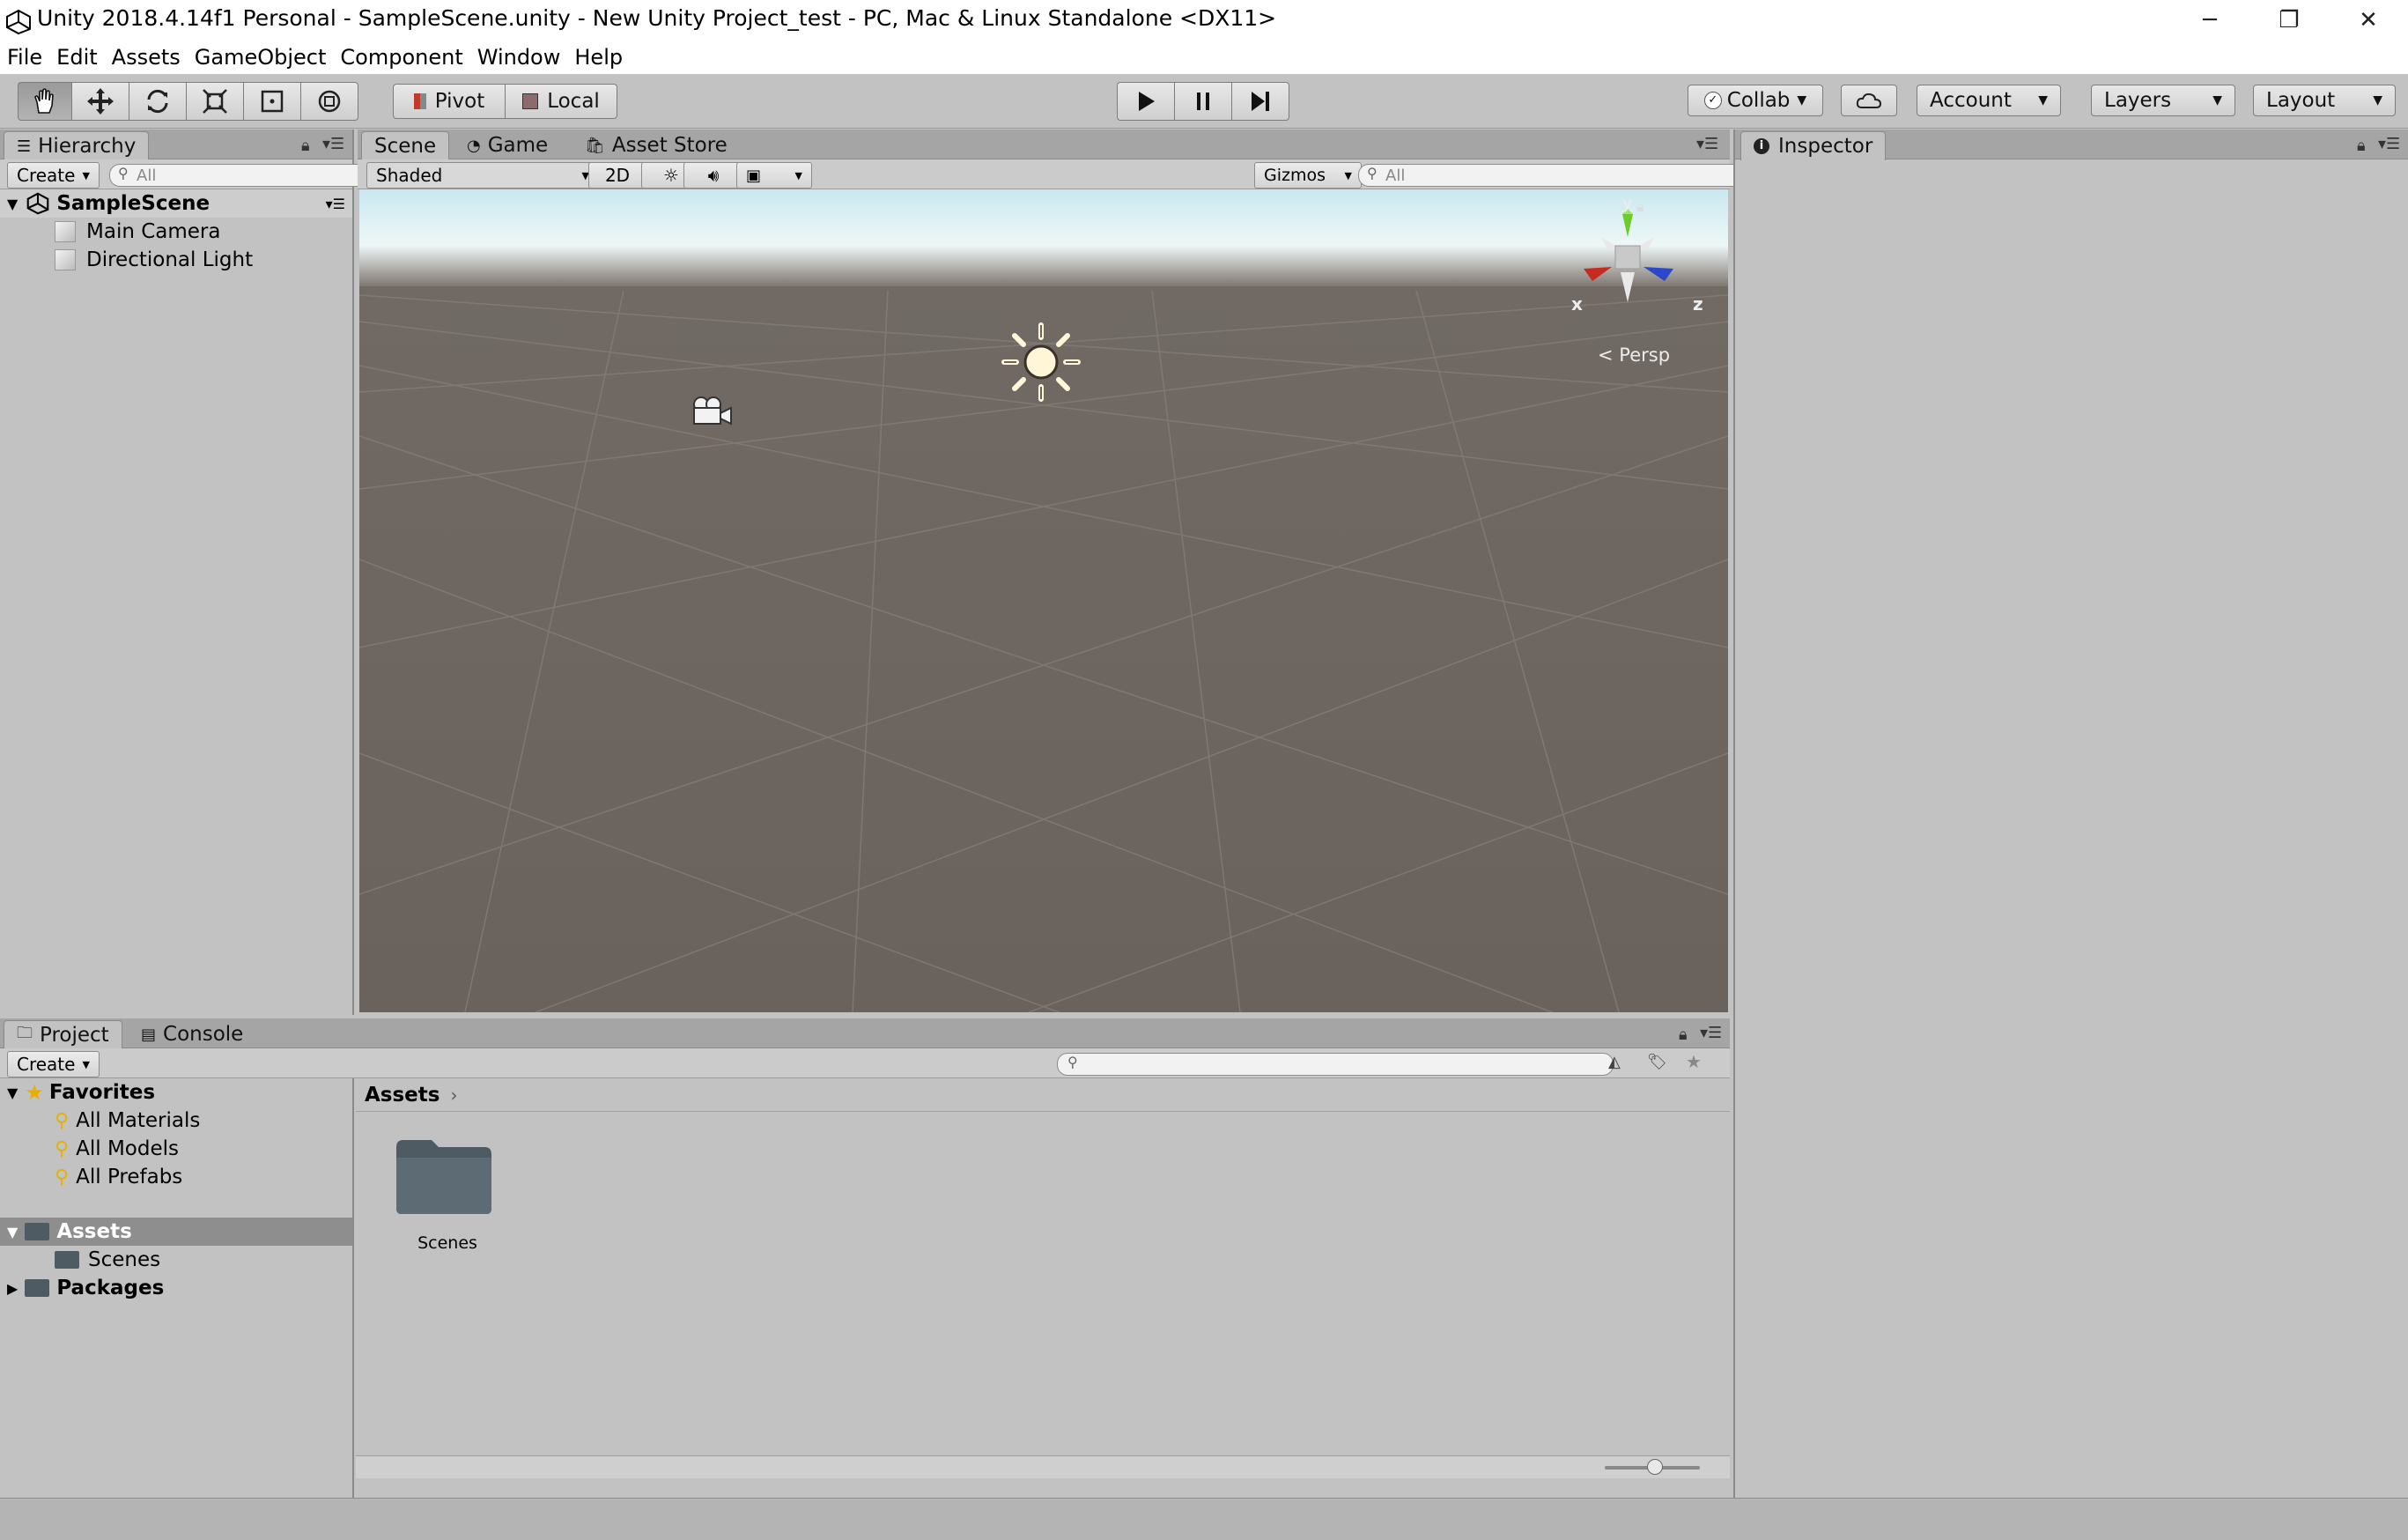 Image resolution: width=2408 pixels, height=1540 pixels. Describe the element at coordinates (406, 146) in the screenshot. I see `tab-scene: Scene` at that location.